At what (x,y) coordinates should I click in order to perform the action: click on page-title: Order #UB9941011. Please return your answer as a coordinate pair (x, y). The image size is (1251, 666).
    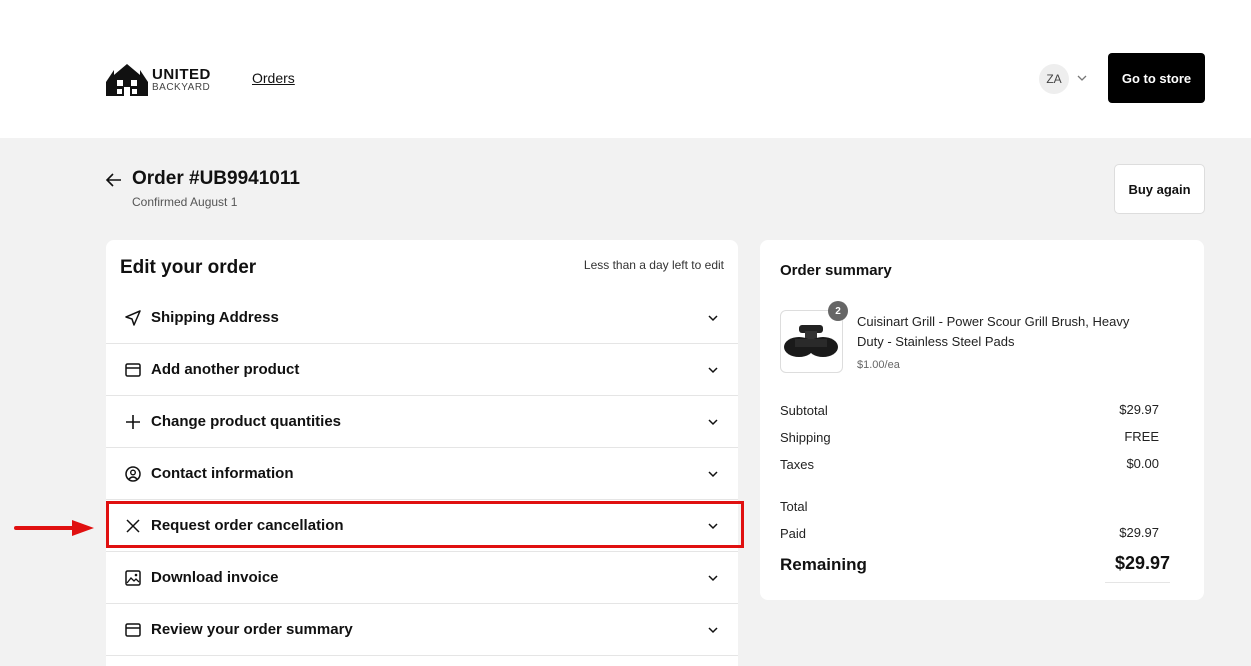
    Looking at the image, I should click on (216, 178).